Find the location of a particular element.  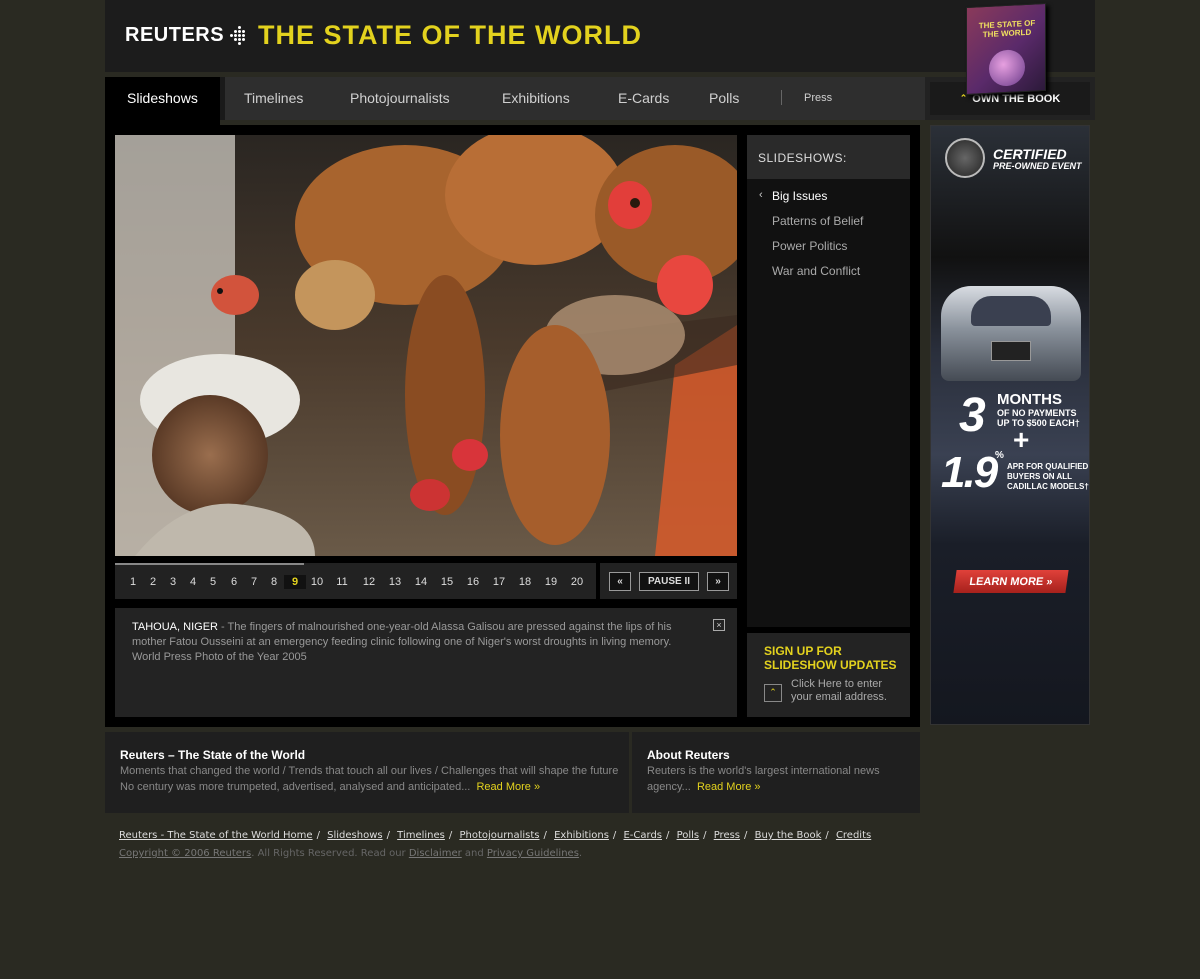

page-title: THE STATE OF THE WORLD is located at coordinates (450, 35).